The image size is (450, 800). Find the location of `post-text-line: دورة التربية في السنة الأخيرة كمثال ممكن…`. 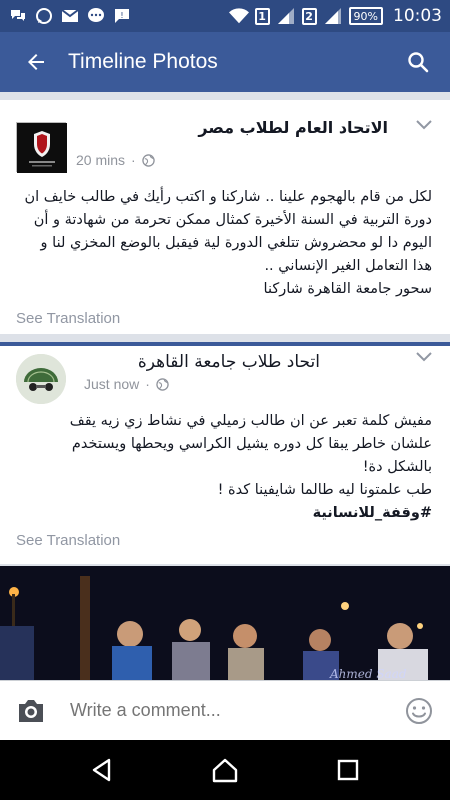

post-text-line: دورة التربية في السنة الأخيرة كمثال ممكن… is located at coordinates (232, 220).